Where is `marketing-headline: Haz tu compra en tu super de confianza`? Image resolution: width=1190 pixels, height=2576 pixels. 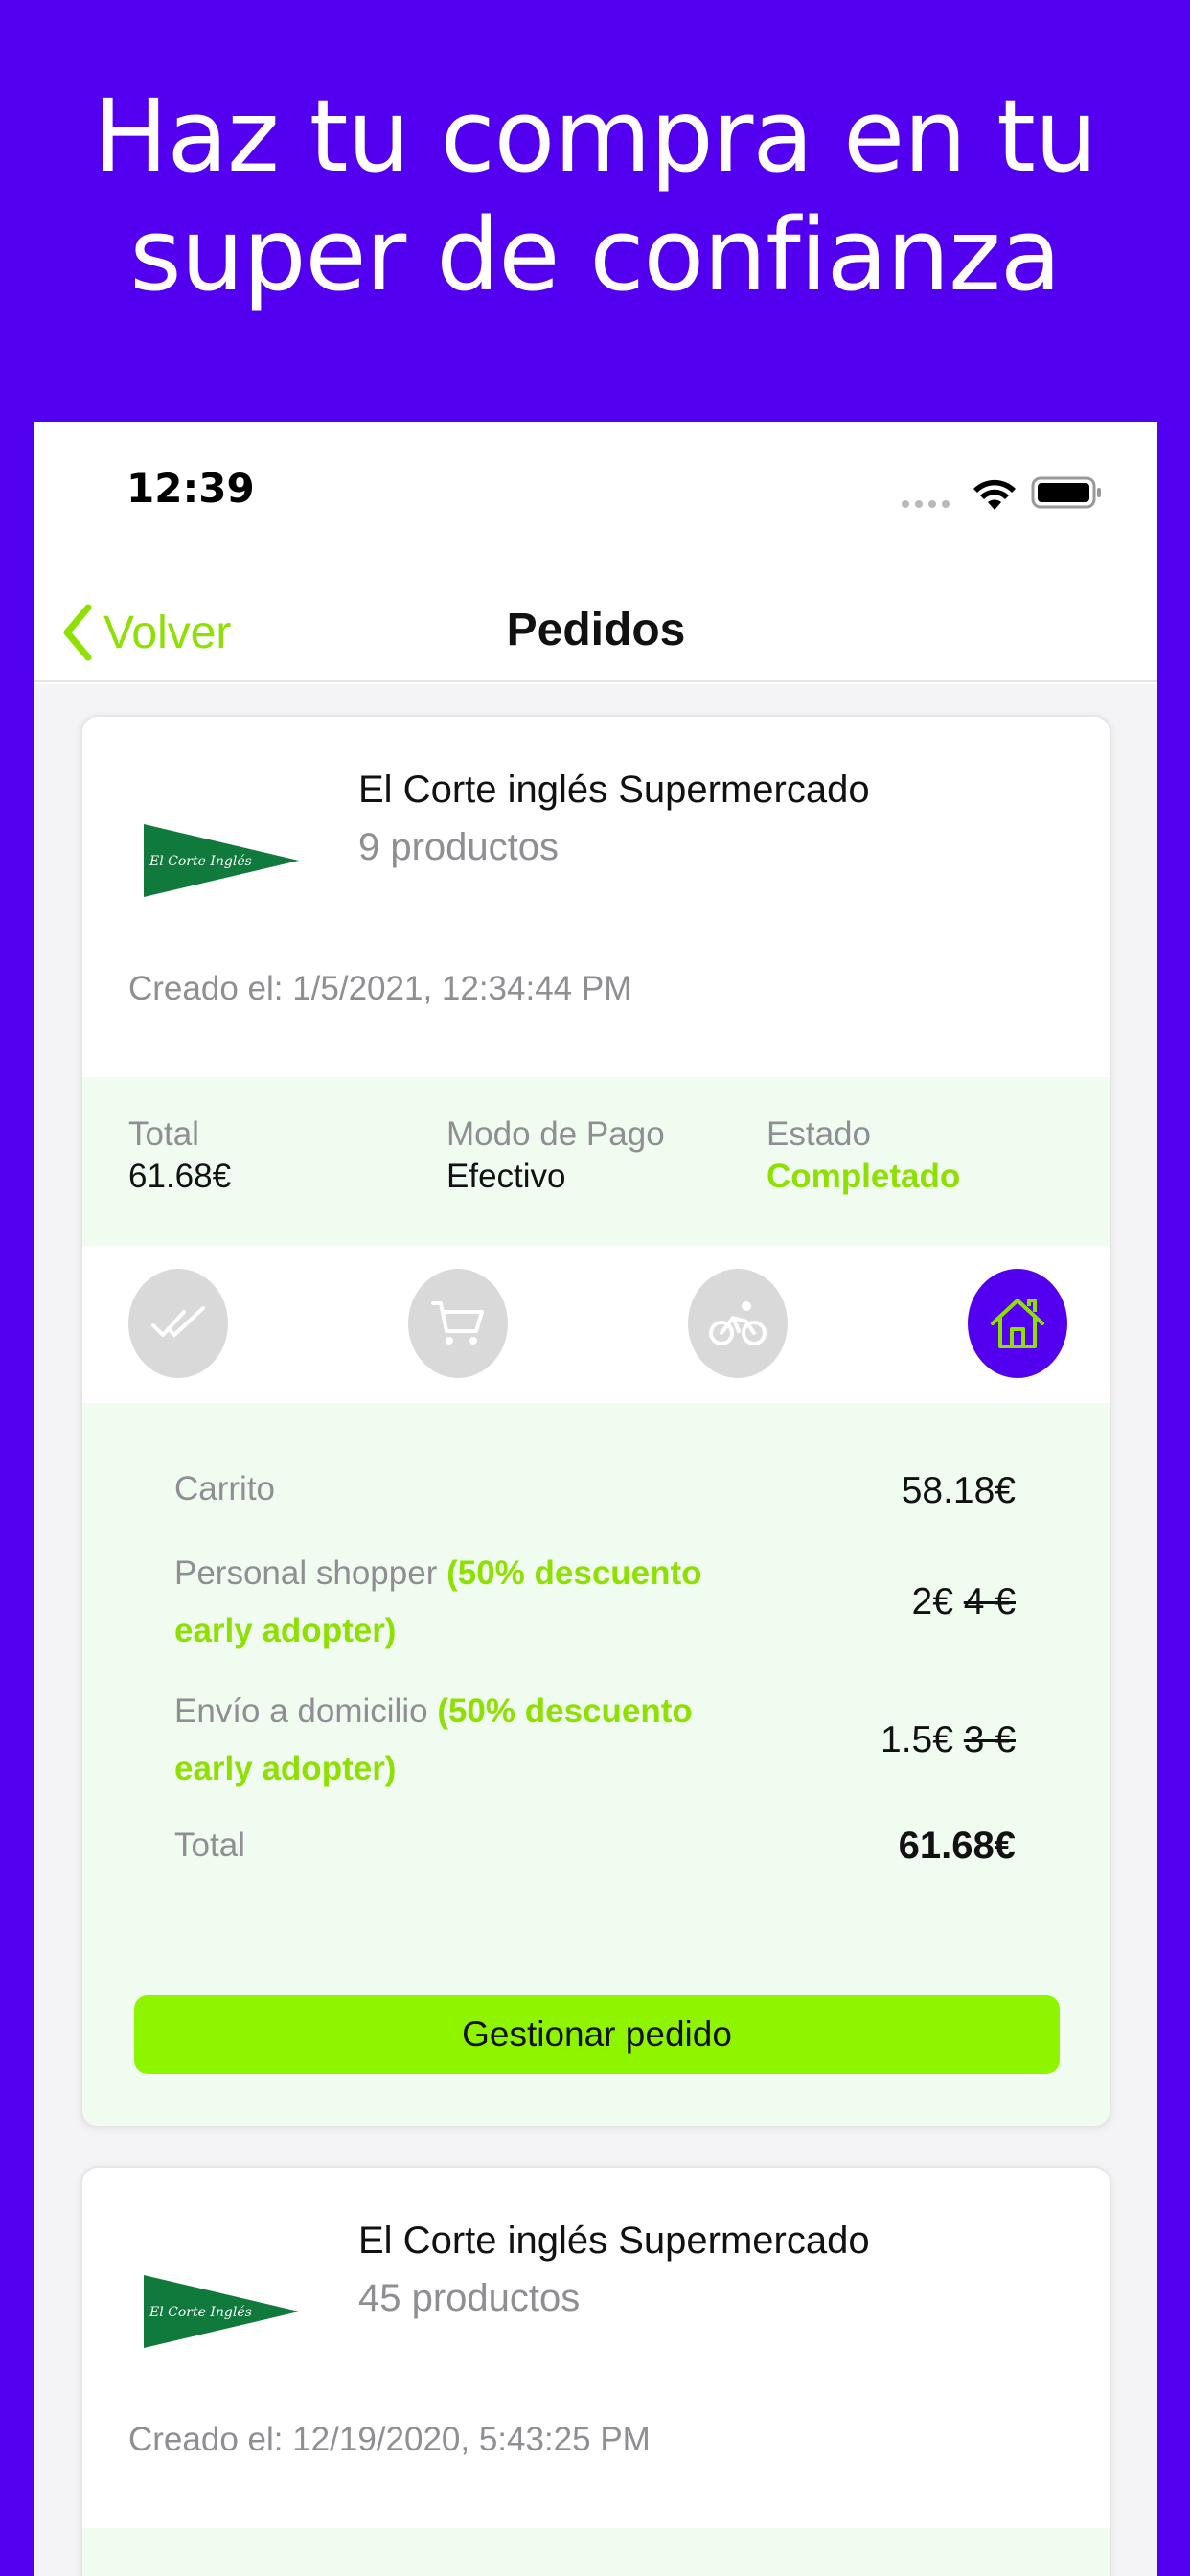
marketing-headline: Haz tu compra en tu super de confianza is located at coordinates (595, 195).